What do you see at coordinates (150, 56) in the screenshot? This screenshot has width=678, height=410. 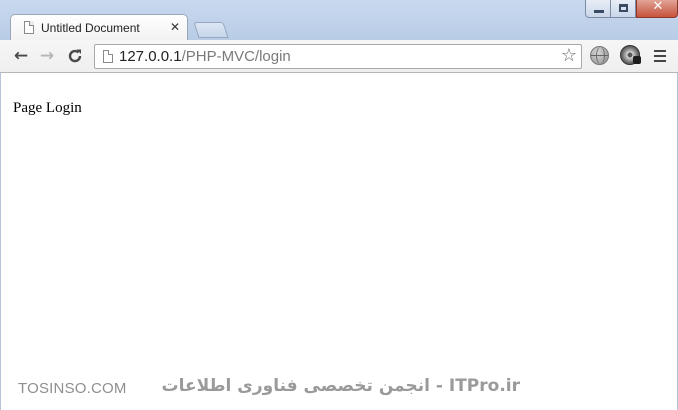 I see `address-host: 127.0.0.1` at bounding box center [150, 56].